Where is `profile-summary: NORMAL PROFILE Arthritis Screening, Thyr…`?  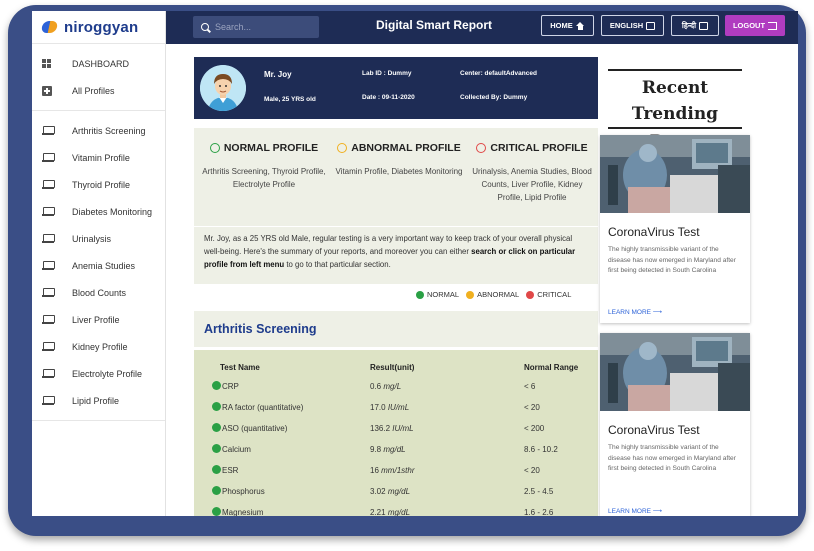 profile-summary: NORMAL PROFILE Arthritis Screening, Thyr… is located at coordinates (396, 206).